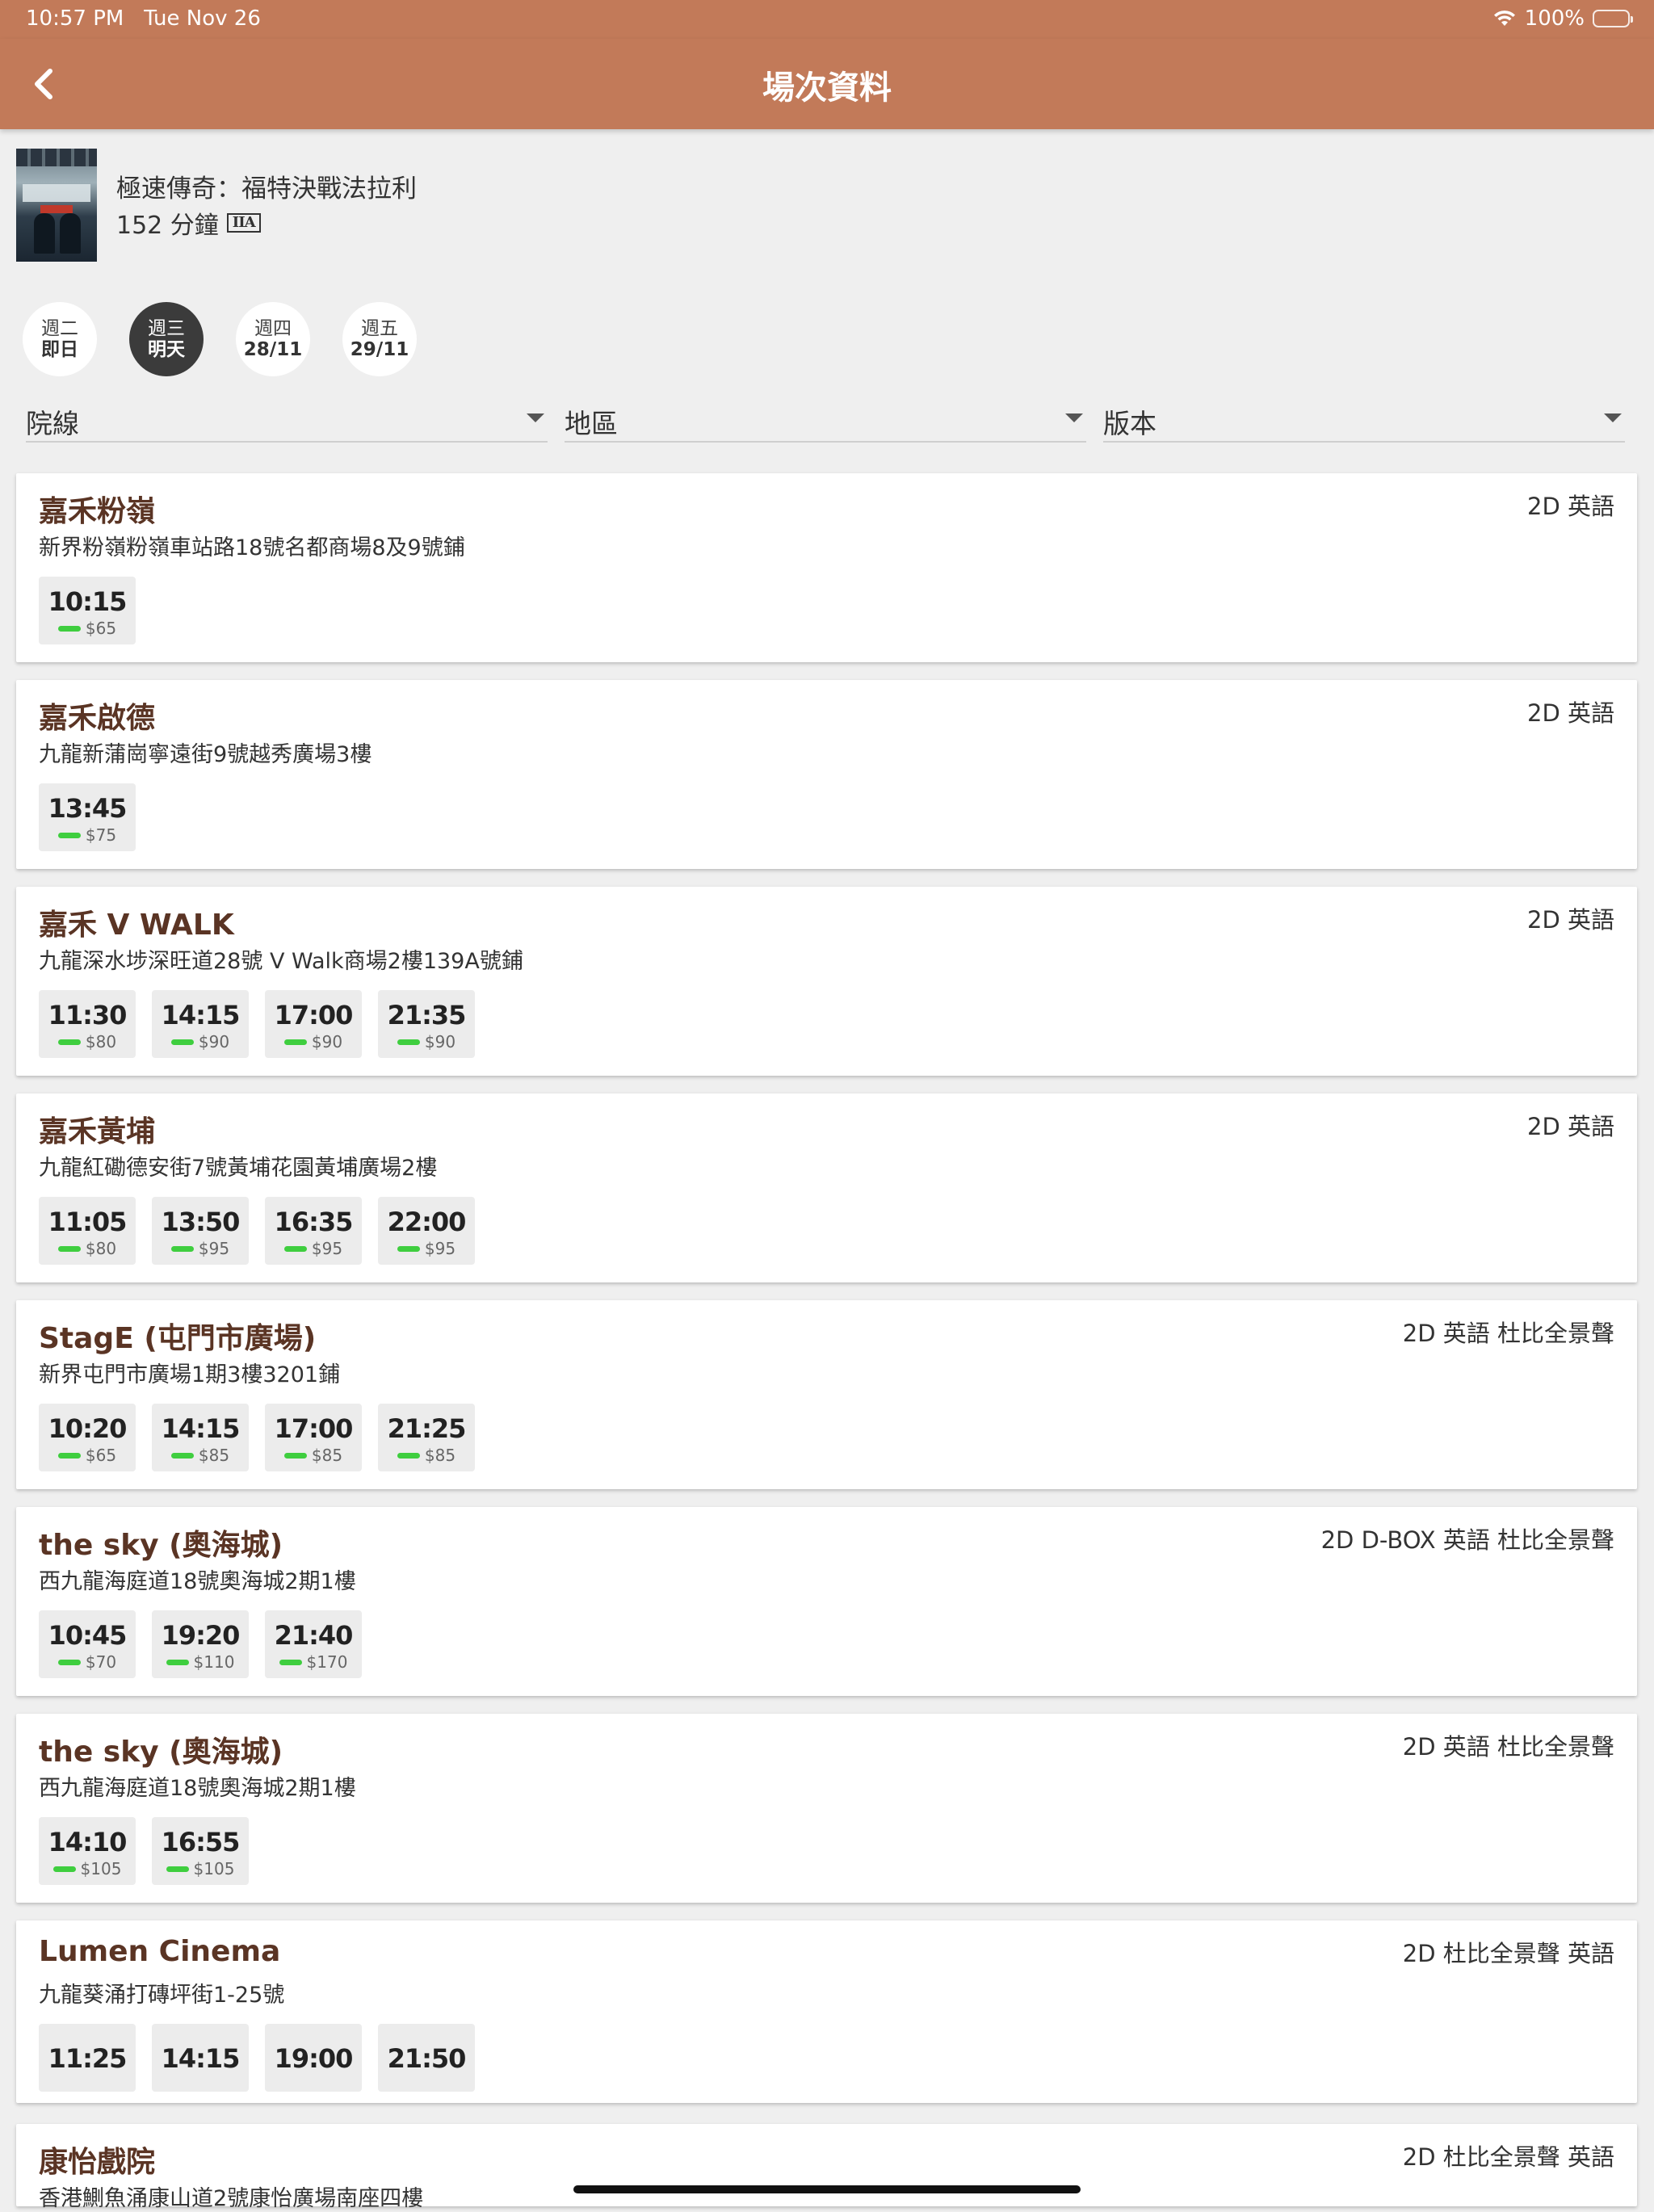 This screenshot has width=1654, height=2212. I want to click on cinema-card: 嘉禾啟德 2D 英語 九龍新蒲崗寧遠街9號越秀廣場3樓 13:45 $75, so click(826, 775).